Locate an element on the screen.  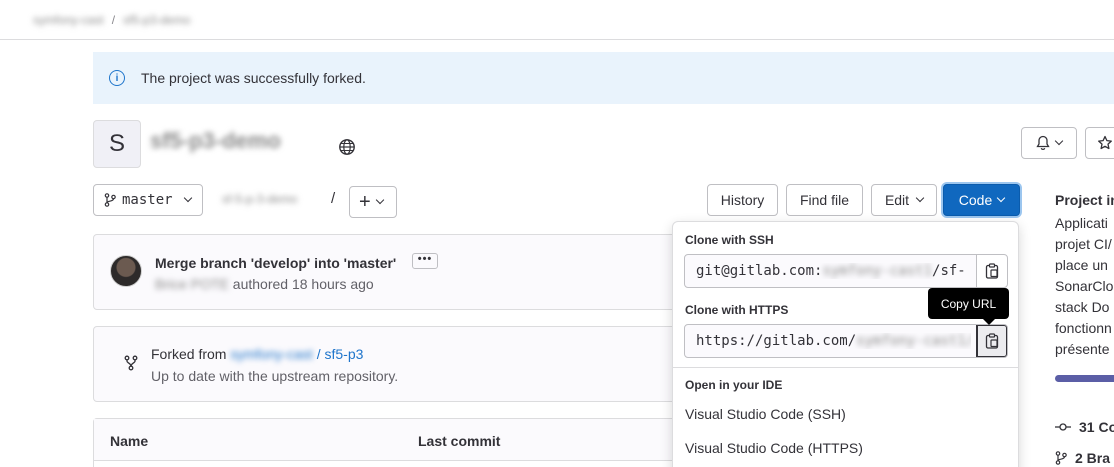
description-line: présente is located at coordinates (1082, 349).